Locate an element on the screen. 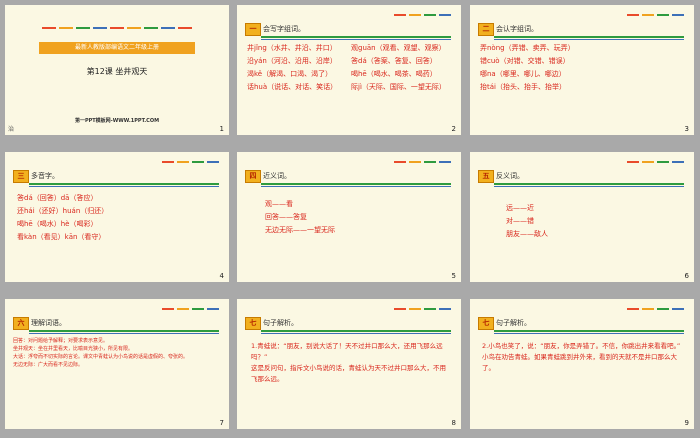 The height and width of the screenshot is (438, 700). section-heading: 会写字组词。 is located at coordinates (284, 29).